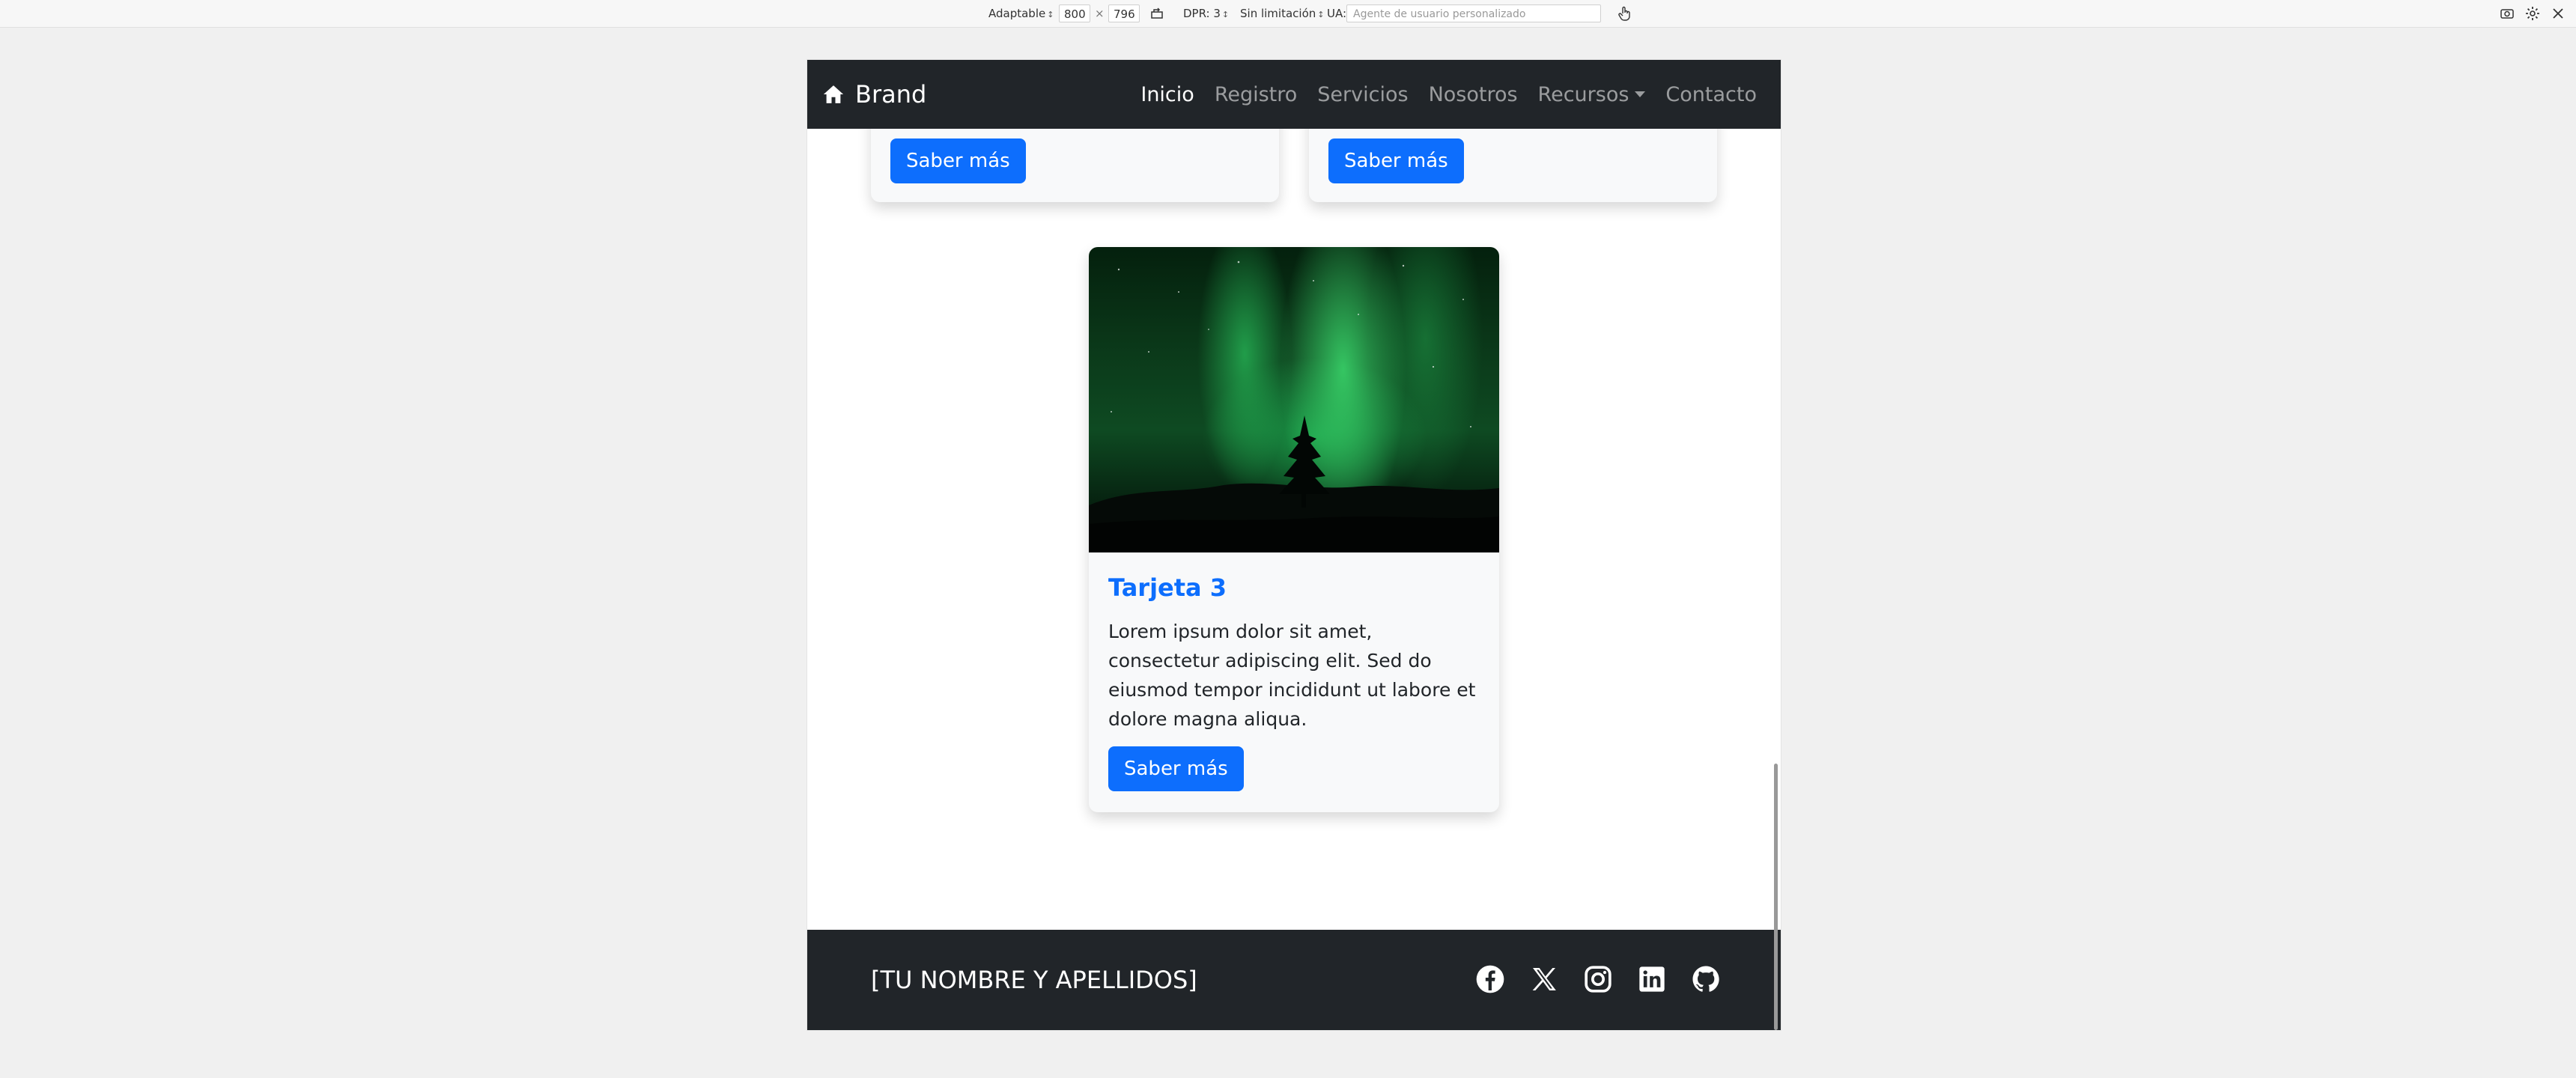 This screenshot has height=1078, width=2576. I want to click on linkedin-icon, so click(1652, 979).